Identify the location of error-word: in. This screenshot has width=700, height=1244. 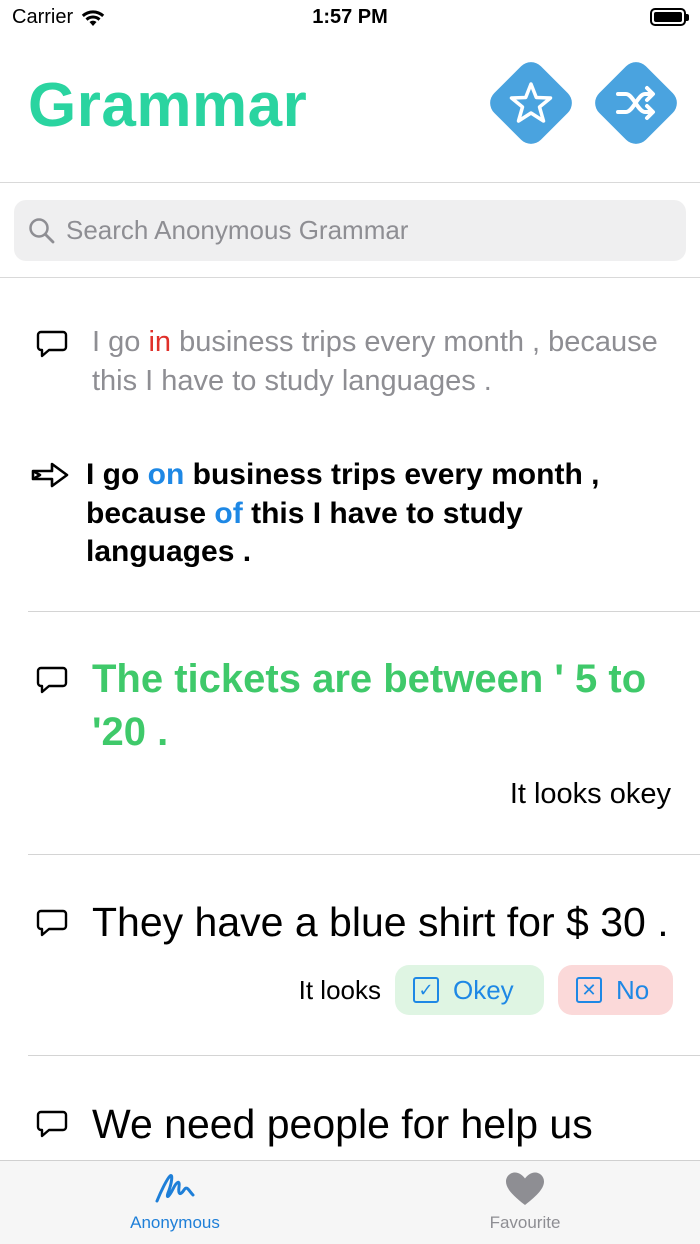
(160, 342).